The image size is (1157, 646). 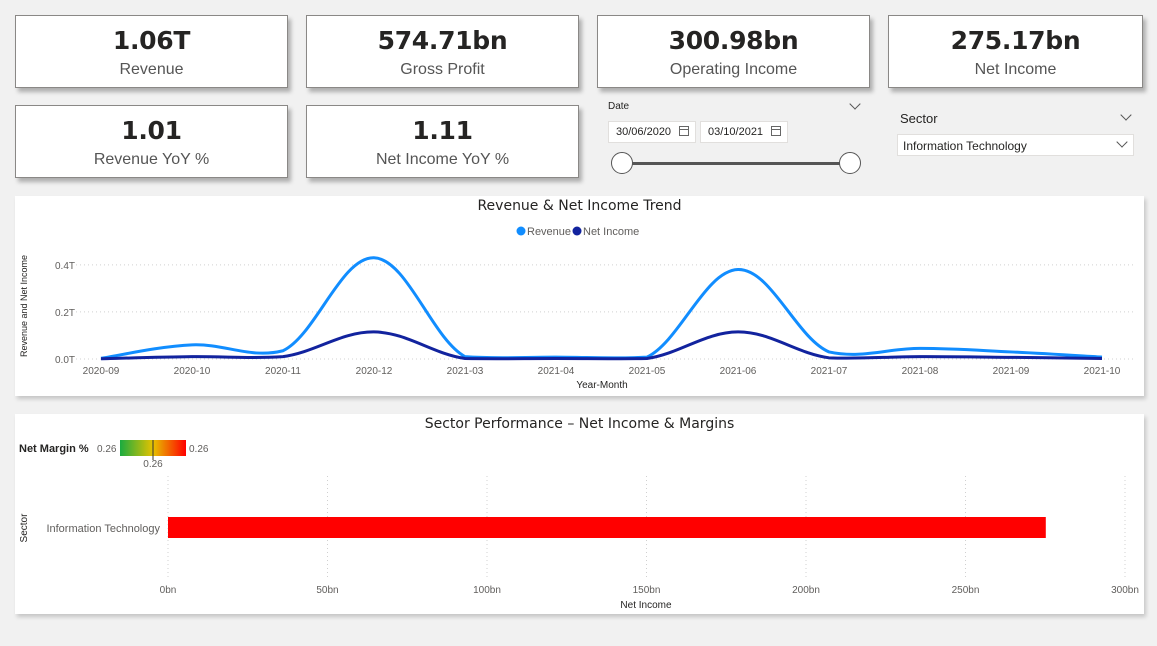 I want to click on trend-x-tick-label: 2021-07, so click(x=829, y=371).